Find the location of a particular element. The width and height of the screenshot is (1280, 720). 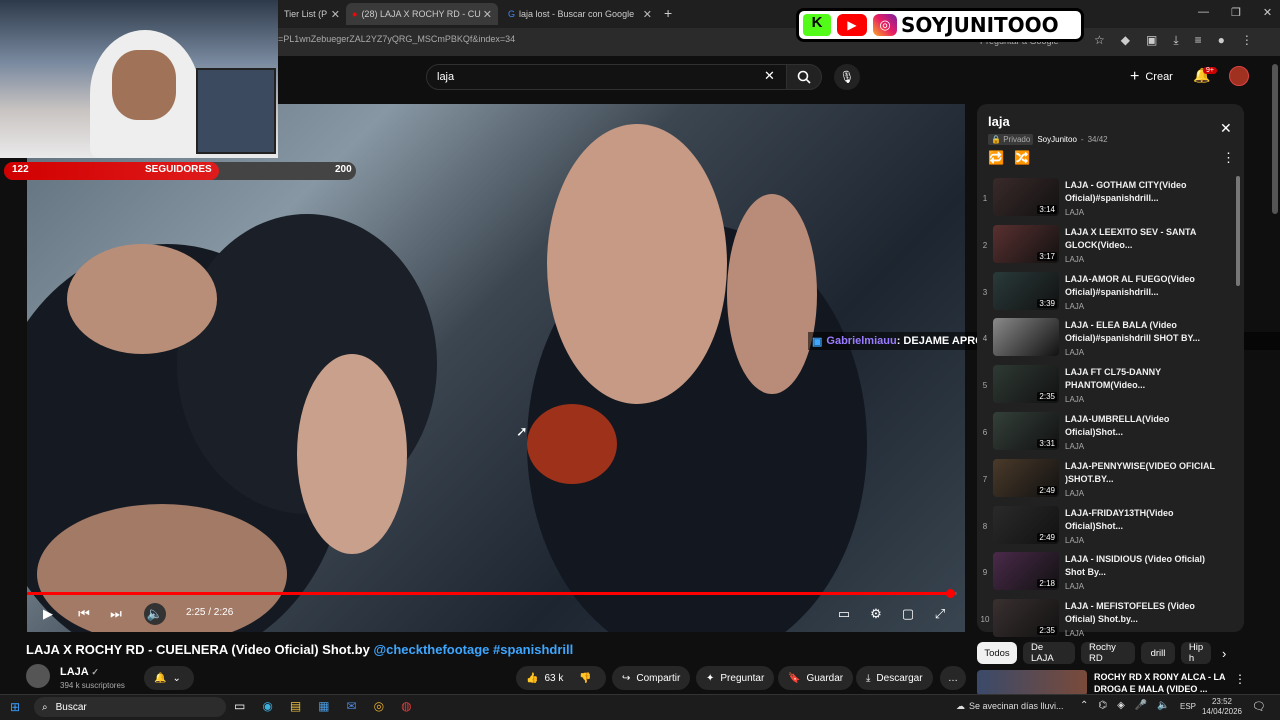

download-button: ⤓ Descargar is located at coordinates (894, 678).